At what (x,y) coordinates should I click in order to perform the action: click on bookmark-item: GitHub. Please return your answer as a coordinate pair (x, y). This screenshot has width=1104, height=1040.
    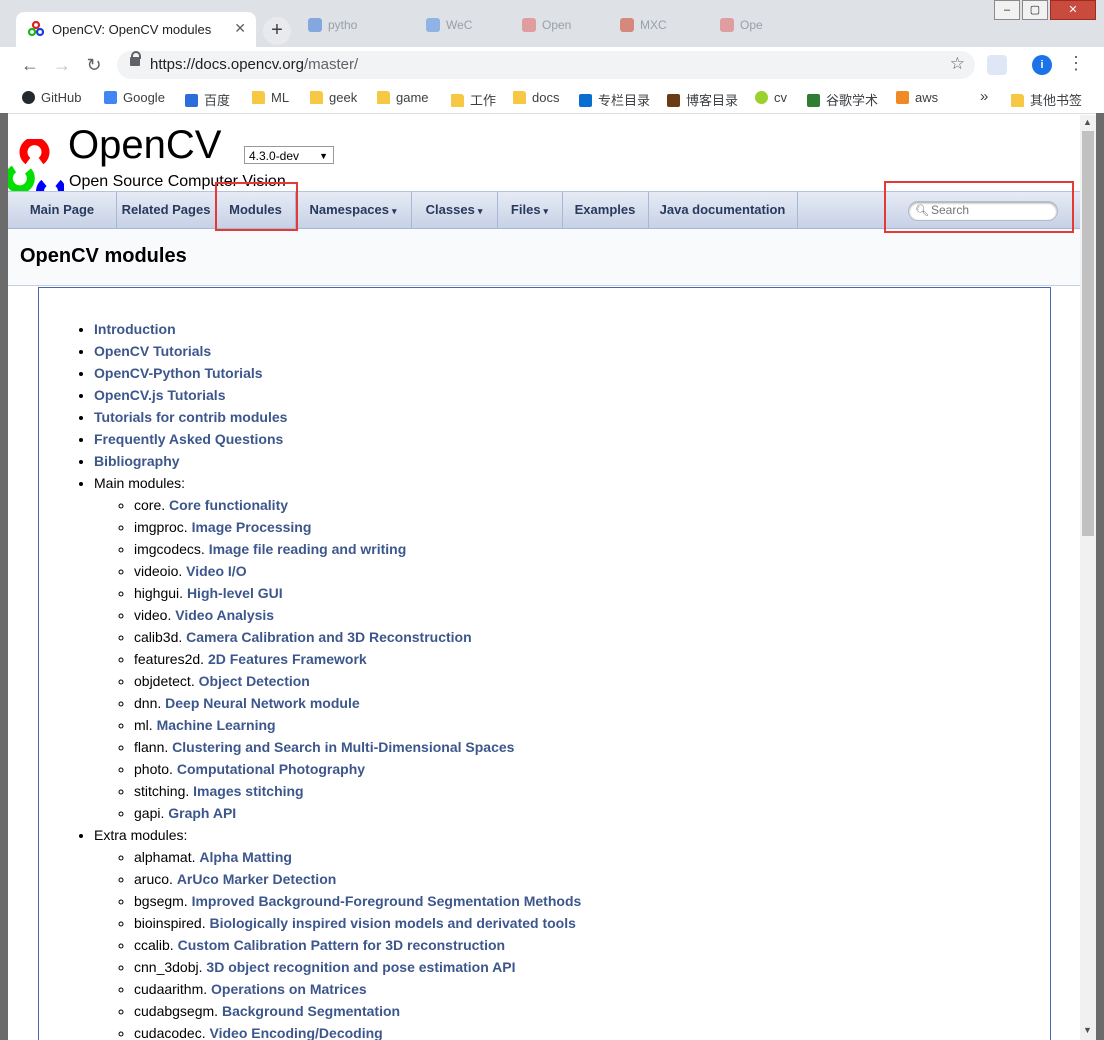
    Looking at the image, I should click on (51, 97).